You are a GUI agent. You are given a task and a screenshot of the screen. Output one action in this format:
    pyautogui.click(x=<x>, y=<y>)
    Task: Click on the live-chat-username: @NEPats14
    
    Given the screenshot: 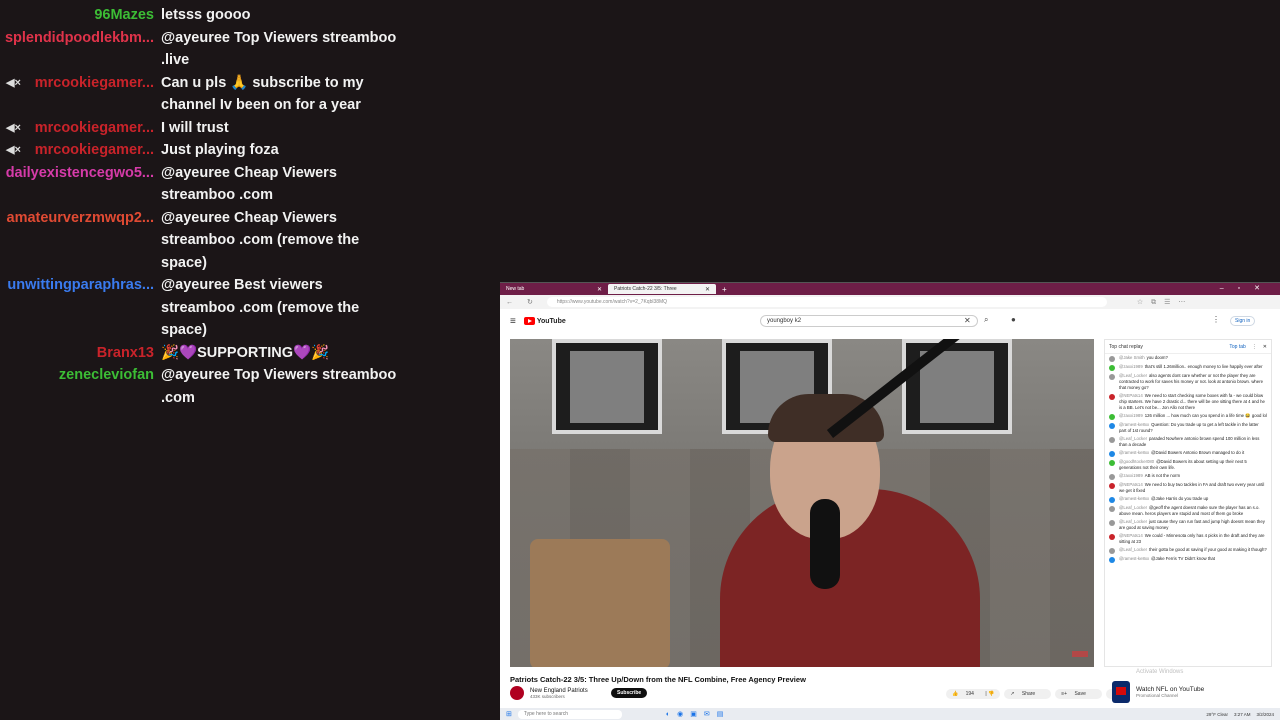 What is the action you would take?
    pyautogui.click(x=1131, y=484)
    